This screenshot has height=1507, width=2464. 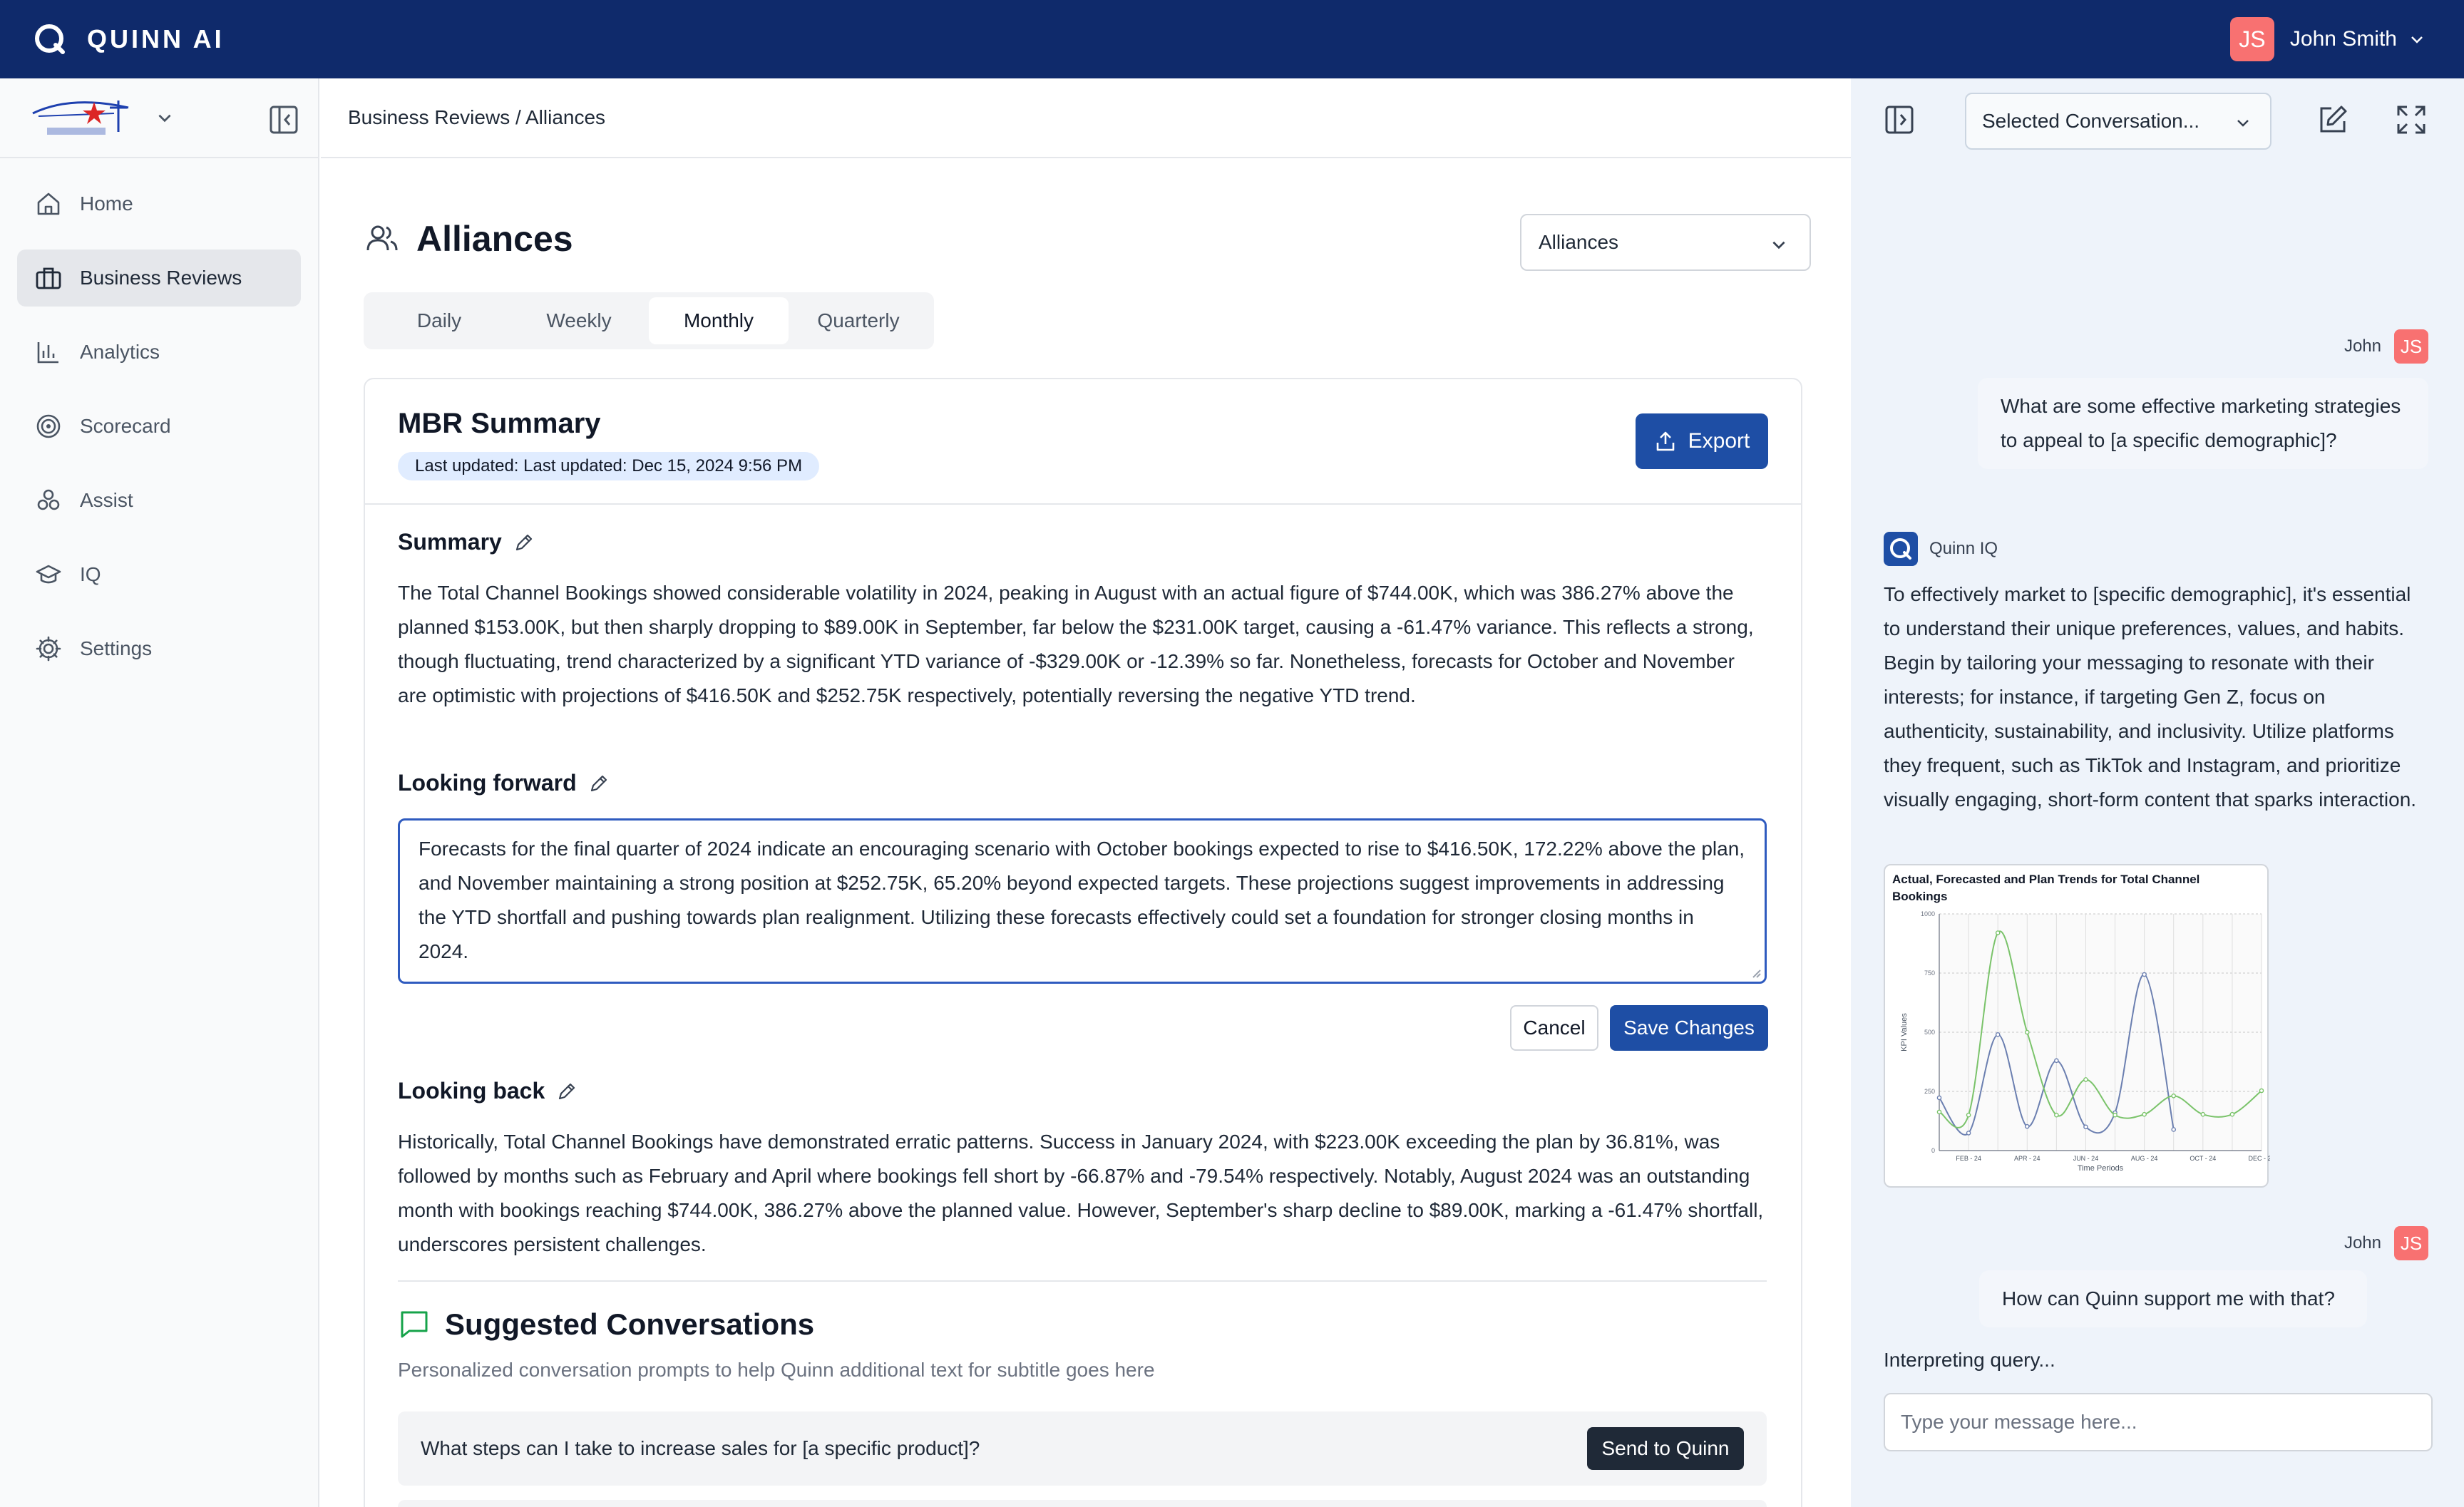 I want to click on gear-icon, so click(x=48, y=649).